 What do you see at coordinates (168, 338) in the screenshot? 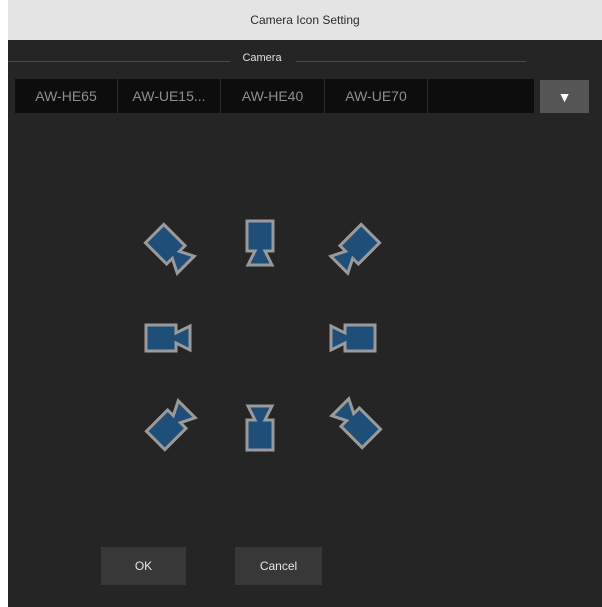
I see `camera-icon-left` at bounding box center [168, 338].